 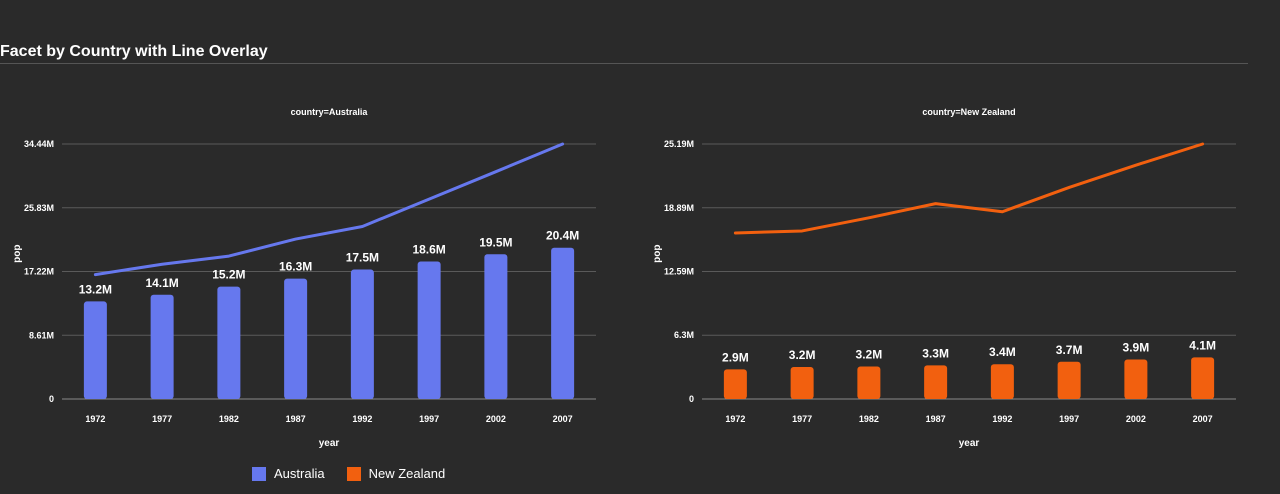 I want to click on y-tick-label: 17.22M, so click(x=39, y=272).